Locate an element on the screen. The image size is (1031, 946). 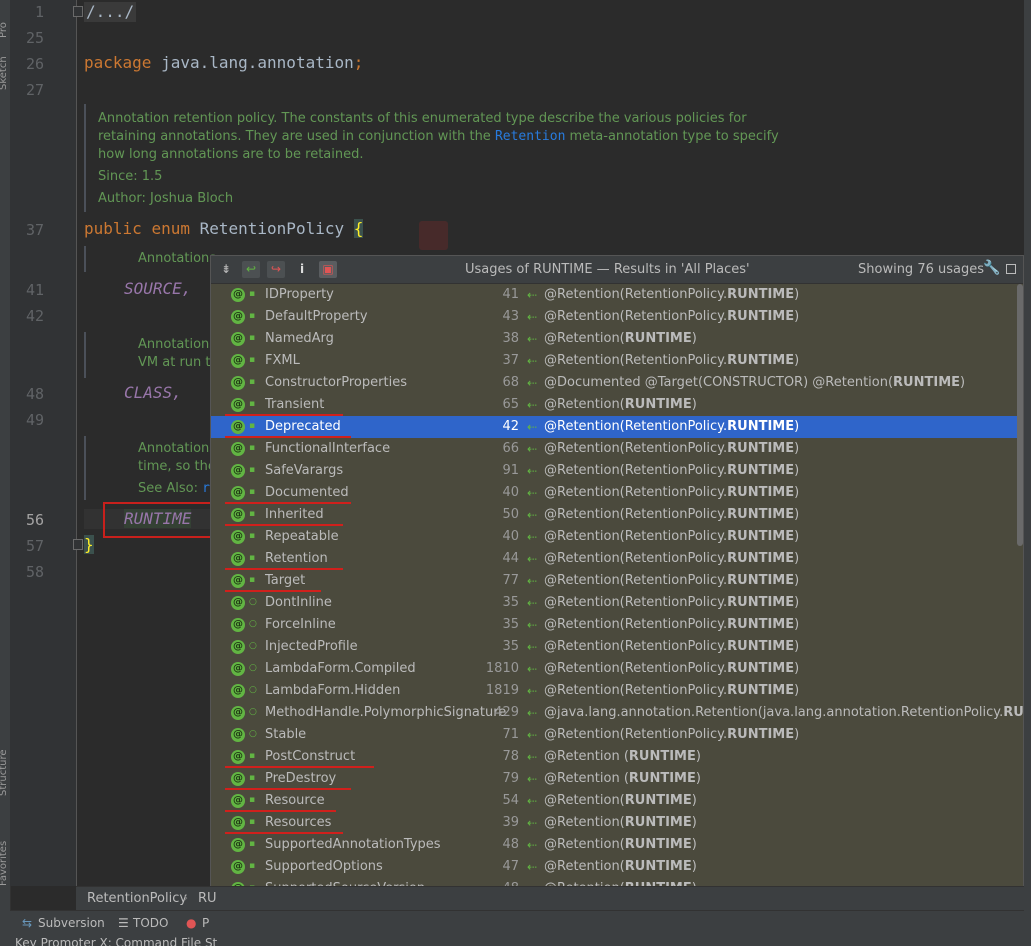
usage-class-name: Documented is located at coordinates (307, 492).